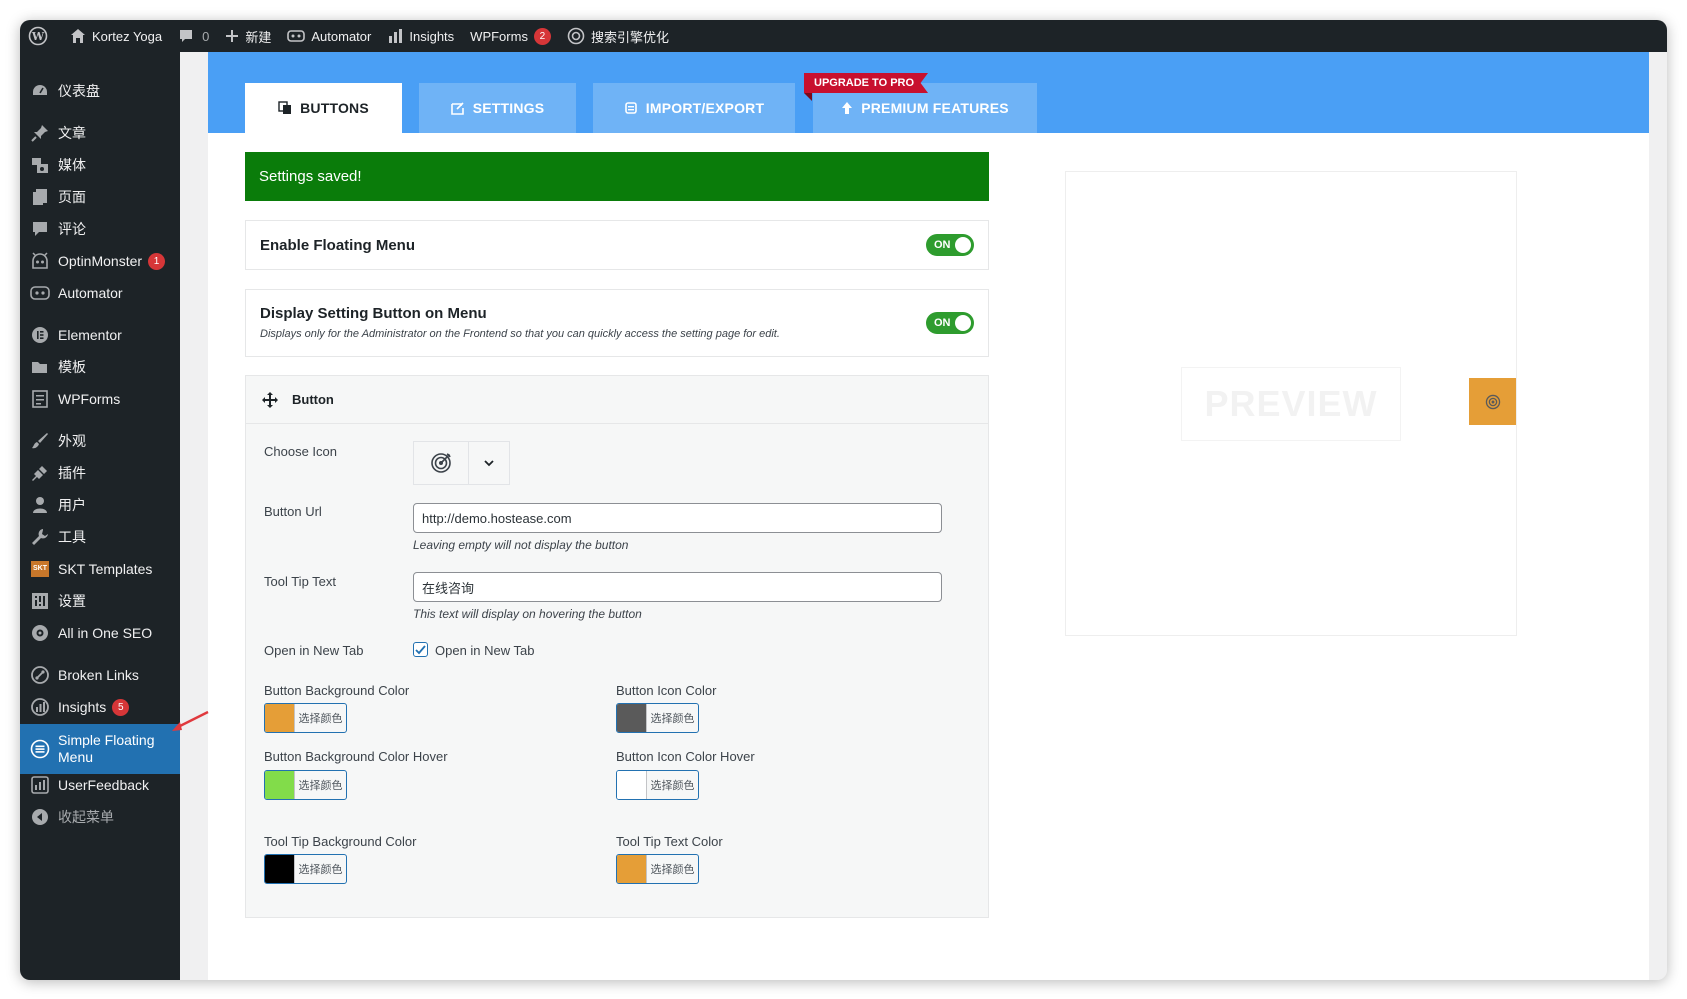 Image resolution: width=1687 pixels, height=999 pixels. I want to click on button-icon-color-picker: 选择颜色, so click(657, 718).